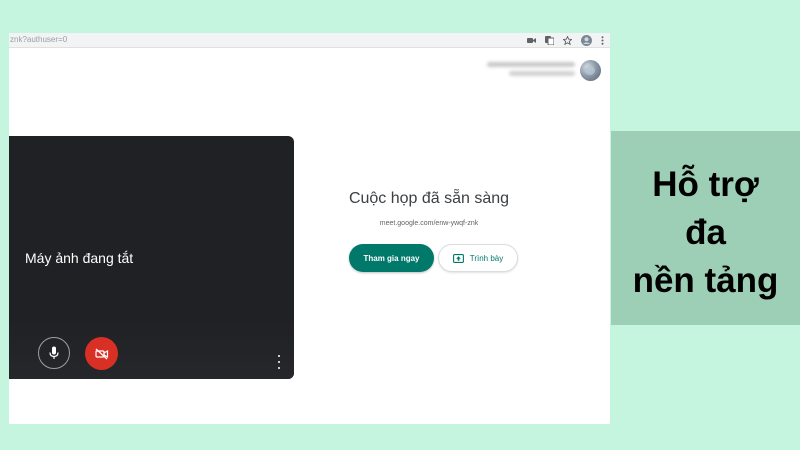  Describe the element at coordinates (549, 40) in the screenshot. I see `translate-icon` at that location.